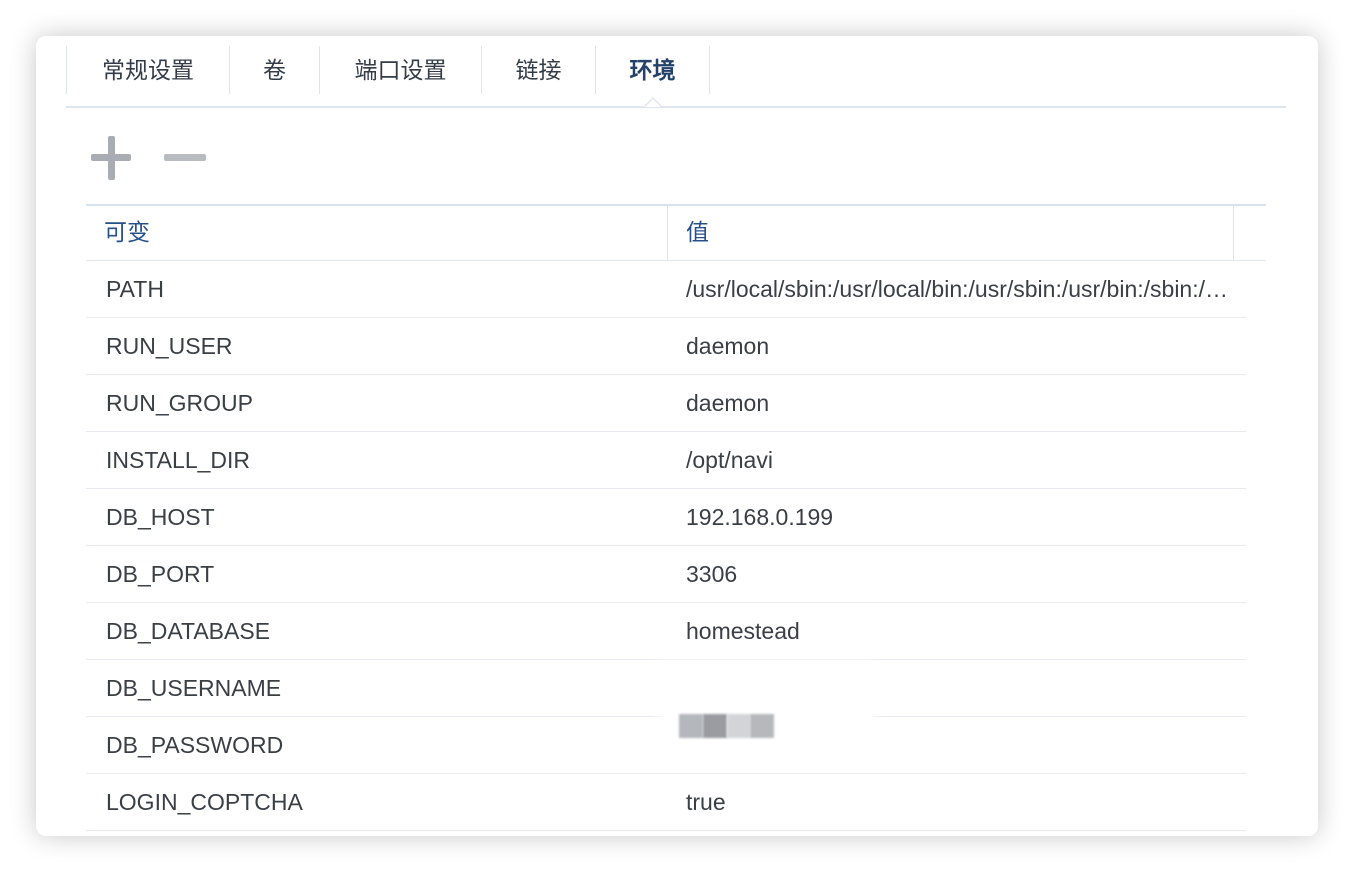 The height and width of the screenshot is (872, 1354). I want to click on variable-value: 3306, so click(712, 574).